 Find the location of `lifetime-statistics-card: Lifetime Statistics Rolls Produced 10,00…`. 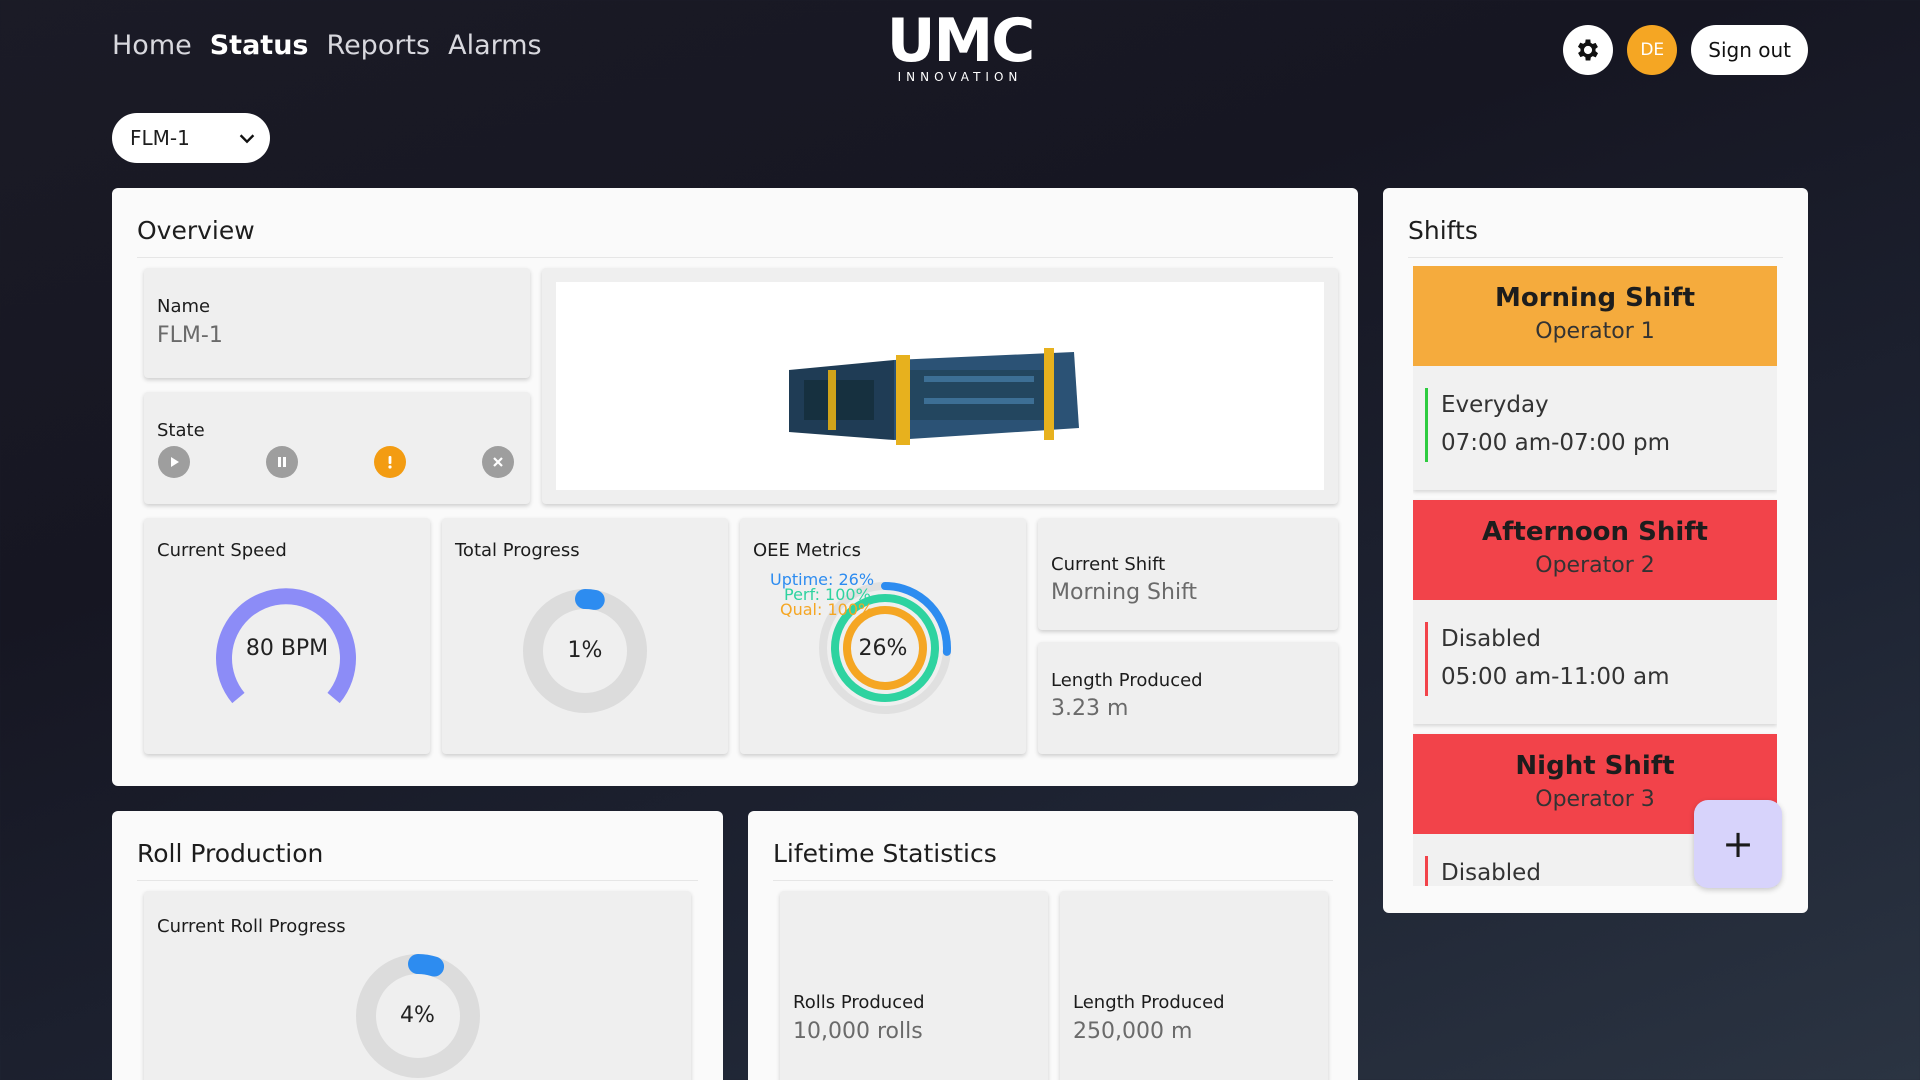

lifetime-statistics-card: Lifetime Statistics Rolls Produced 10,00… is located at coordinates (1053, 945).